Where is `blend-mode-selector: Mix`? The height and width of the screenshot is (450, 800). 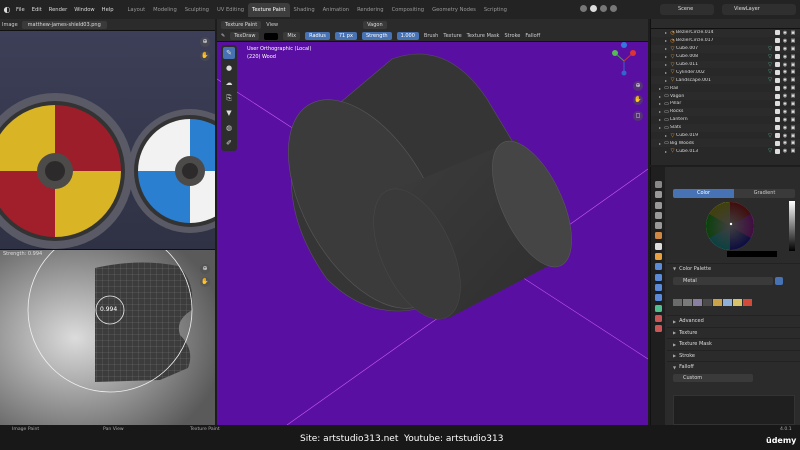
blend-mode-selector: Mix is located at coordinates (292, 36).